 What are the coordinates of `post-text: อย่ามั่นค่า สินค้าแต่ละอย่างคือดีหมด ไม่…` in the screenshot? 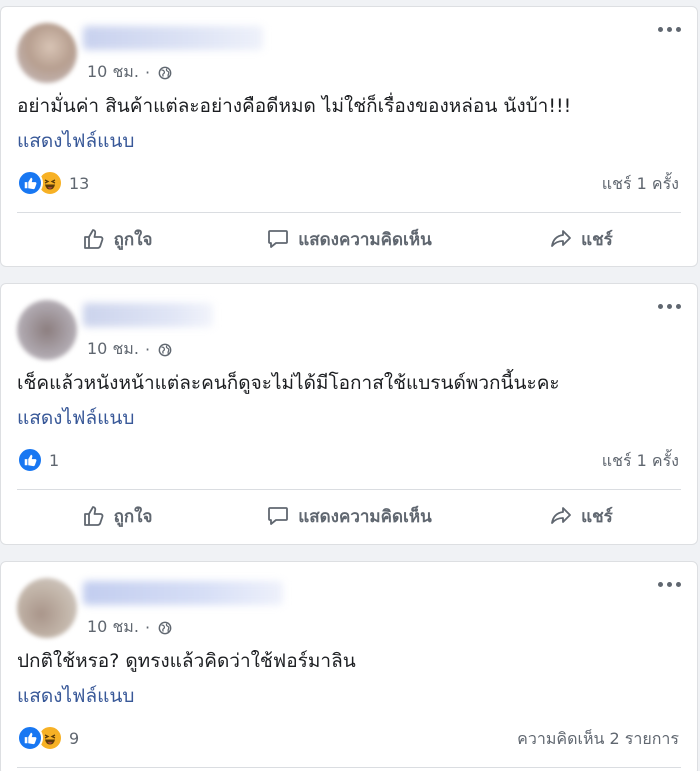 It's located at (294, 106).